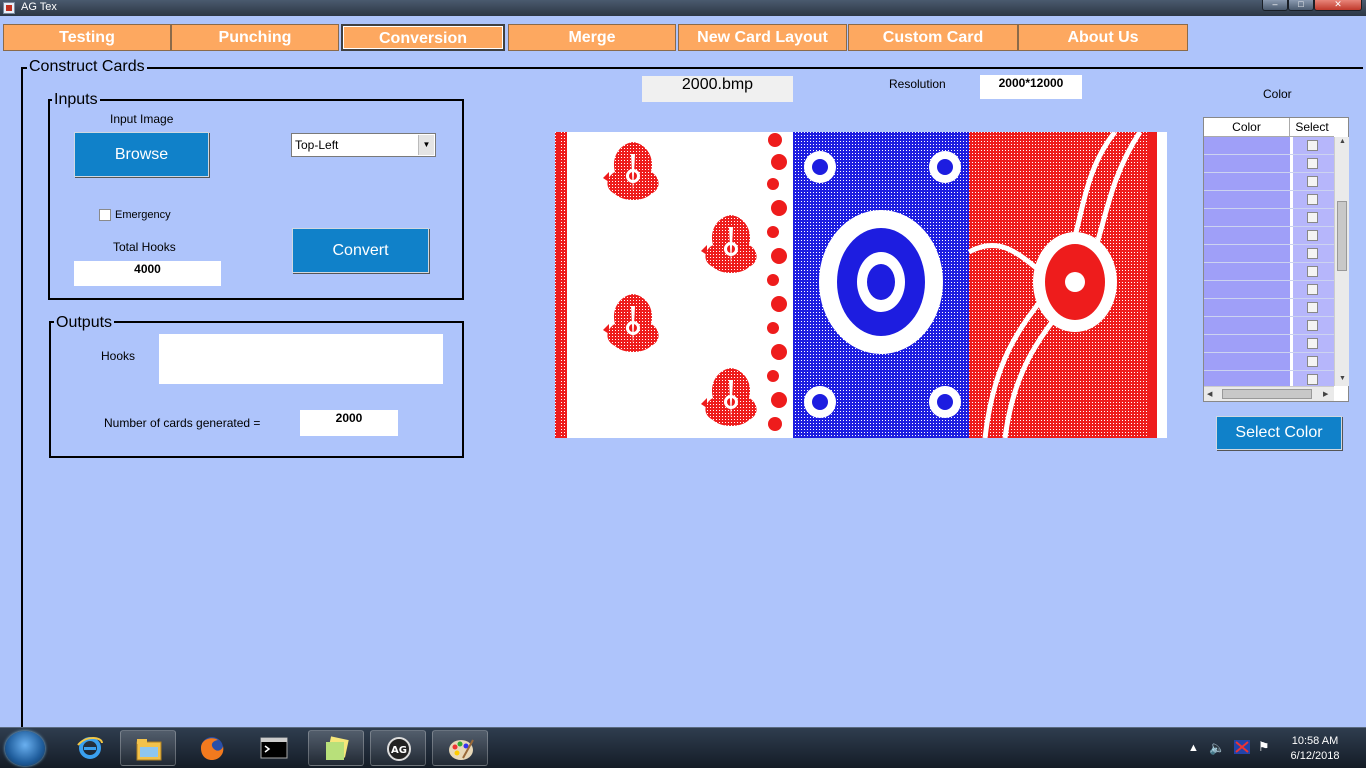 The image size is (1366, 768). I want to click on maximize-button: □, so click(1301, 5).